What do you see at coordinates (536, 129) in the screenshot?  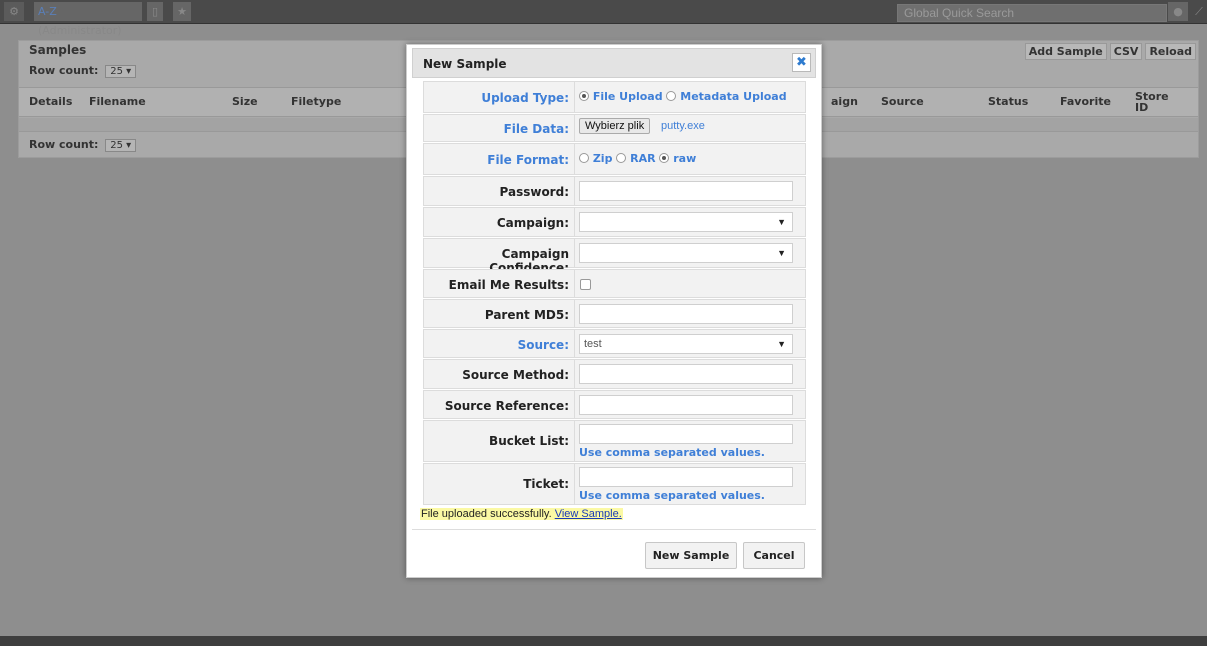 I see `file-data-label: File Data:` at bounding box center [536, 129].